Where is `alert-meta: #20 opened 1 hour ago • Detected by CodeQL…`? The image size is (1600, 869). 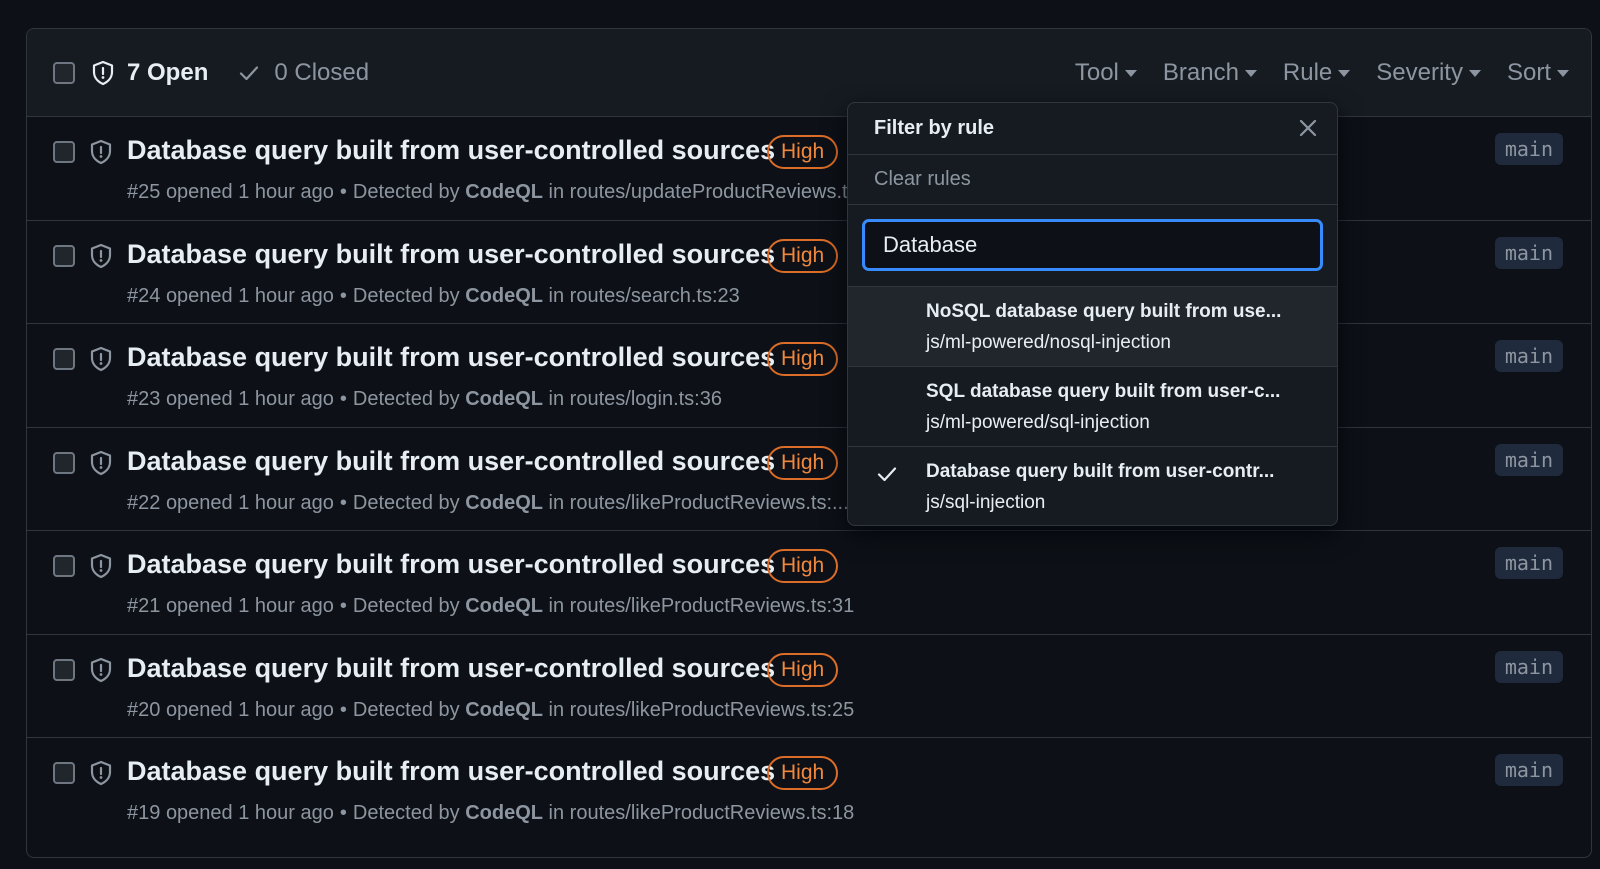 alert-meta: #20 opened 1 hour ago • Detected by CodeQL… is located at coordinates (491, 709).